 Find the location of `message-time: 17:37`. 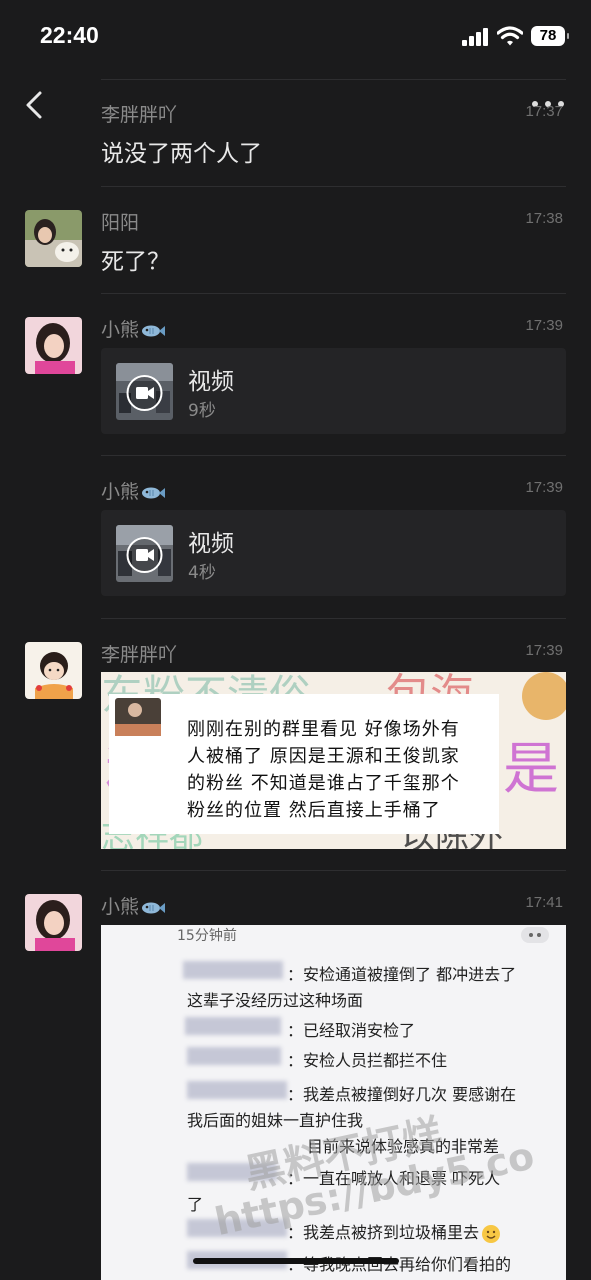

message-time: 17:37 is located at coordinates (544, 111).